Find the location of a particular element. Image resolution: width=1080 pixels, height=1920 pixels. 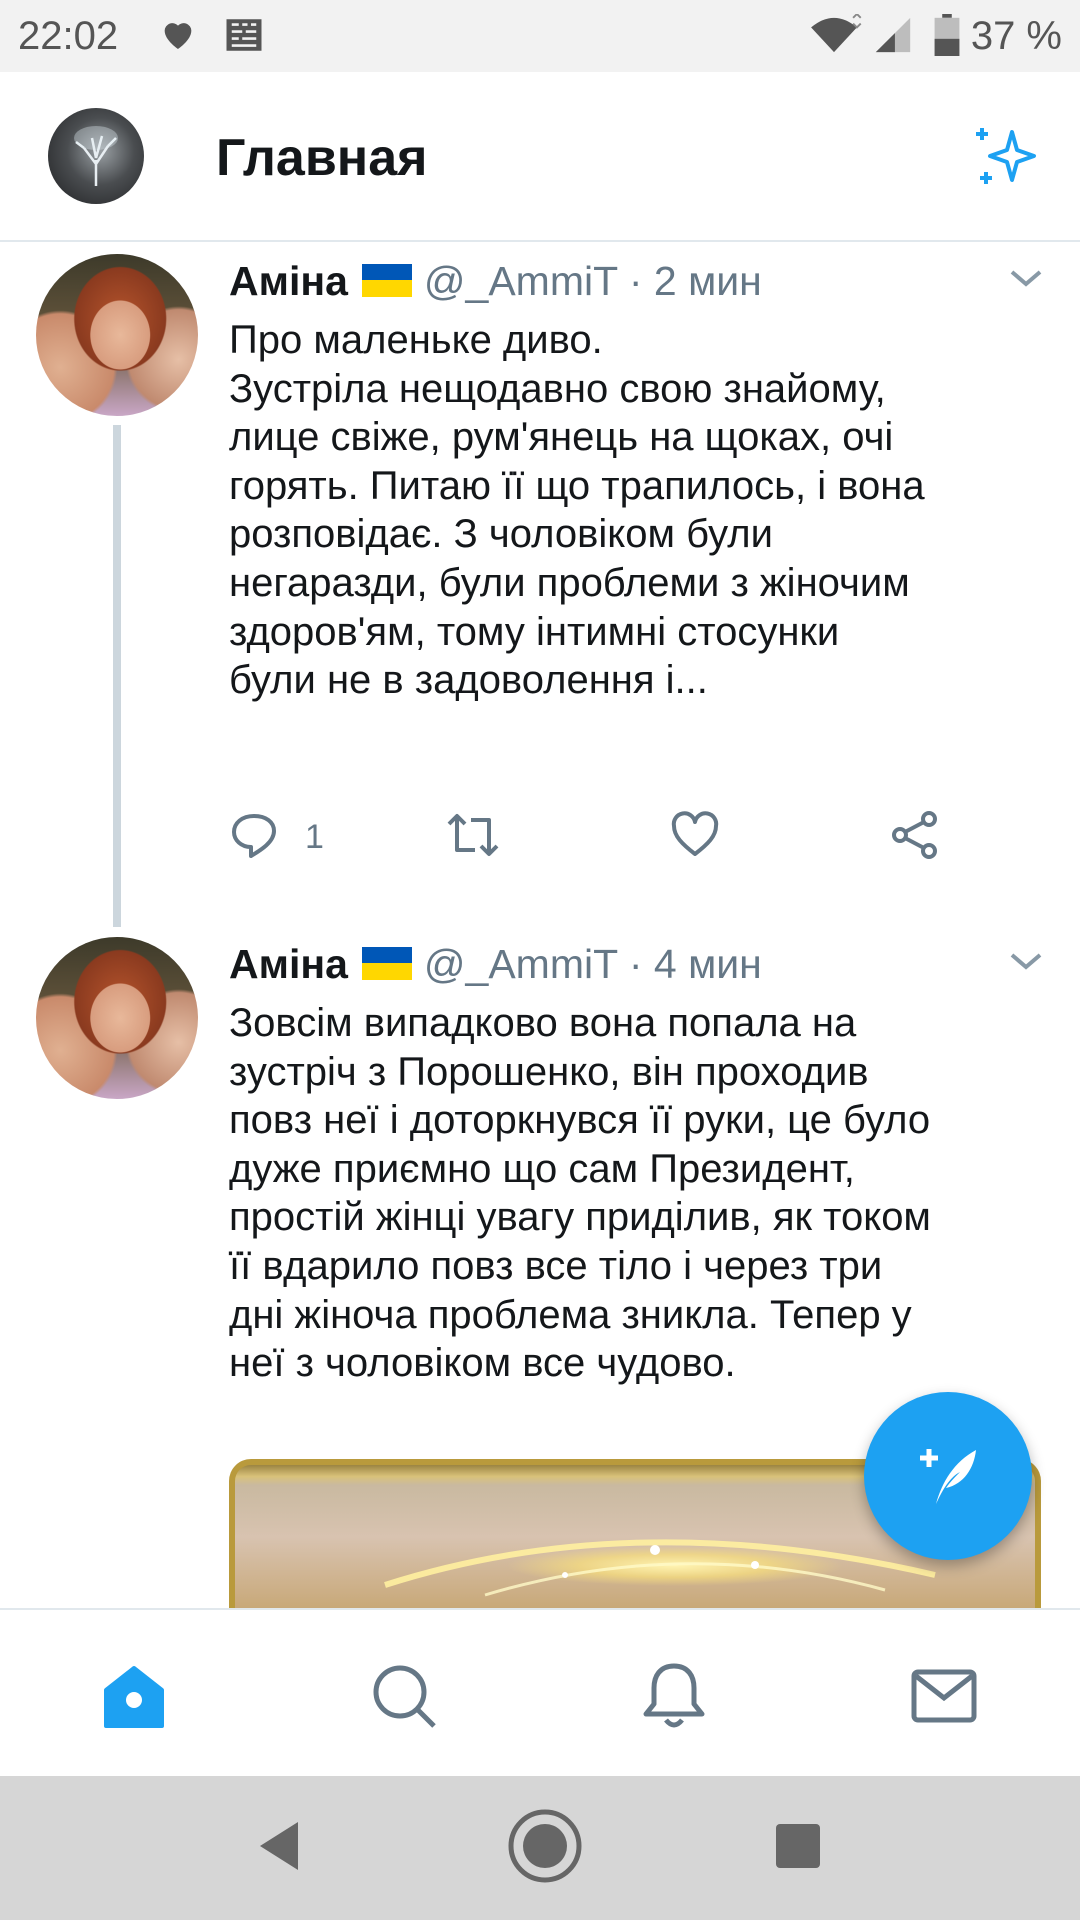

back-icon is located at coordinates (278, 1848).